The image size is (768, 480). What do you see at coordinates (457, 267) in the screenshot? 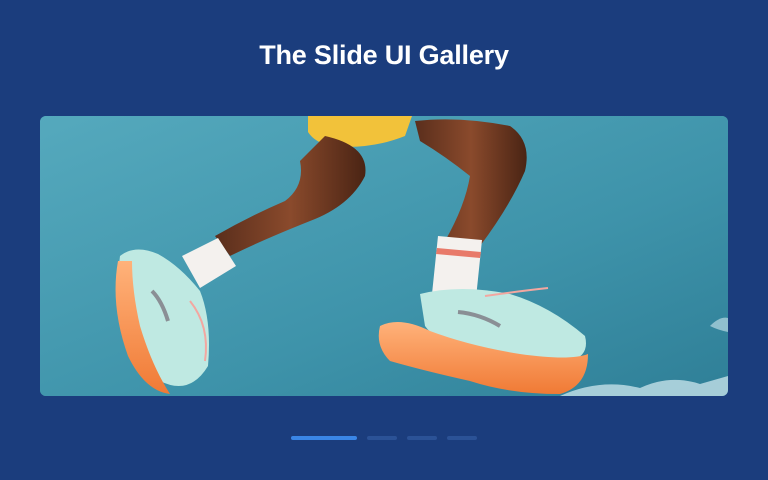
I see `right-sock-shape` at bounding box center [457, 267].